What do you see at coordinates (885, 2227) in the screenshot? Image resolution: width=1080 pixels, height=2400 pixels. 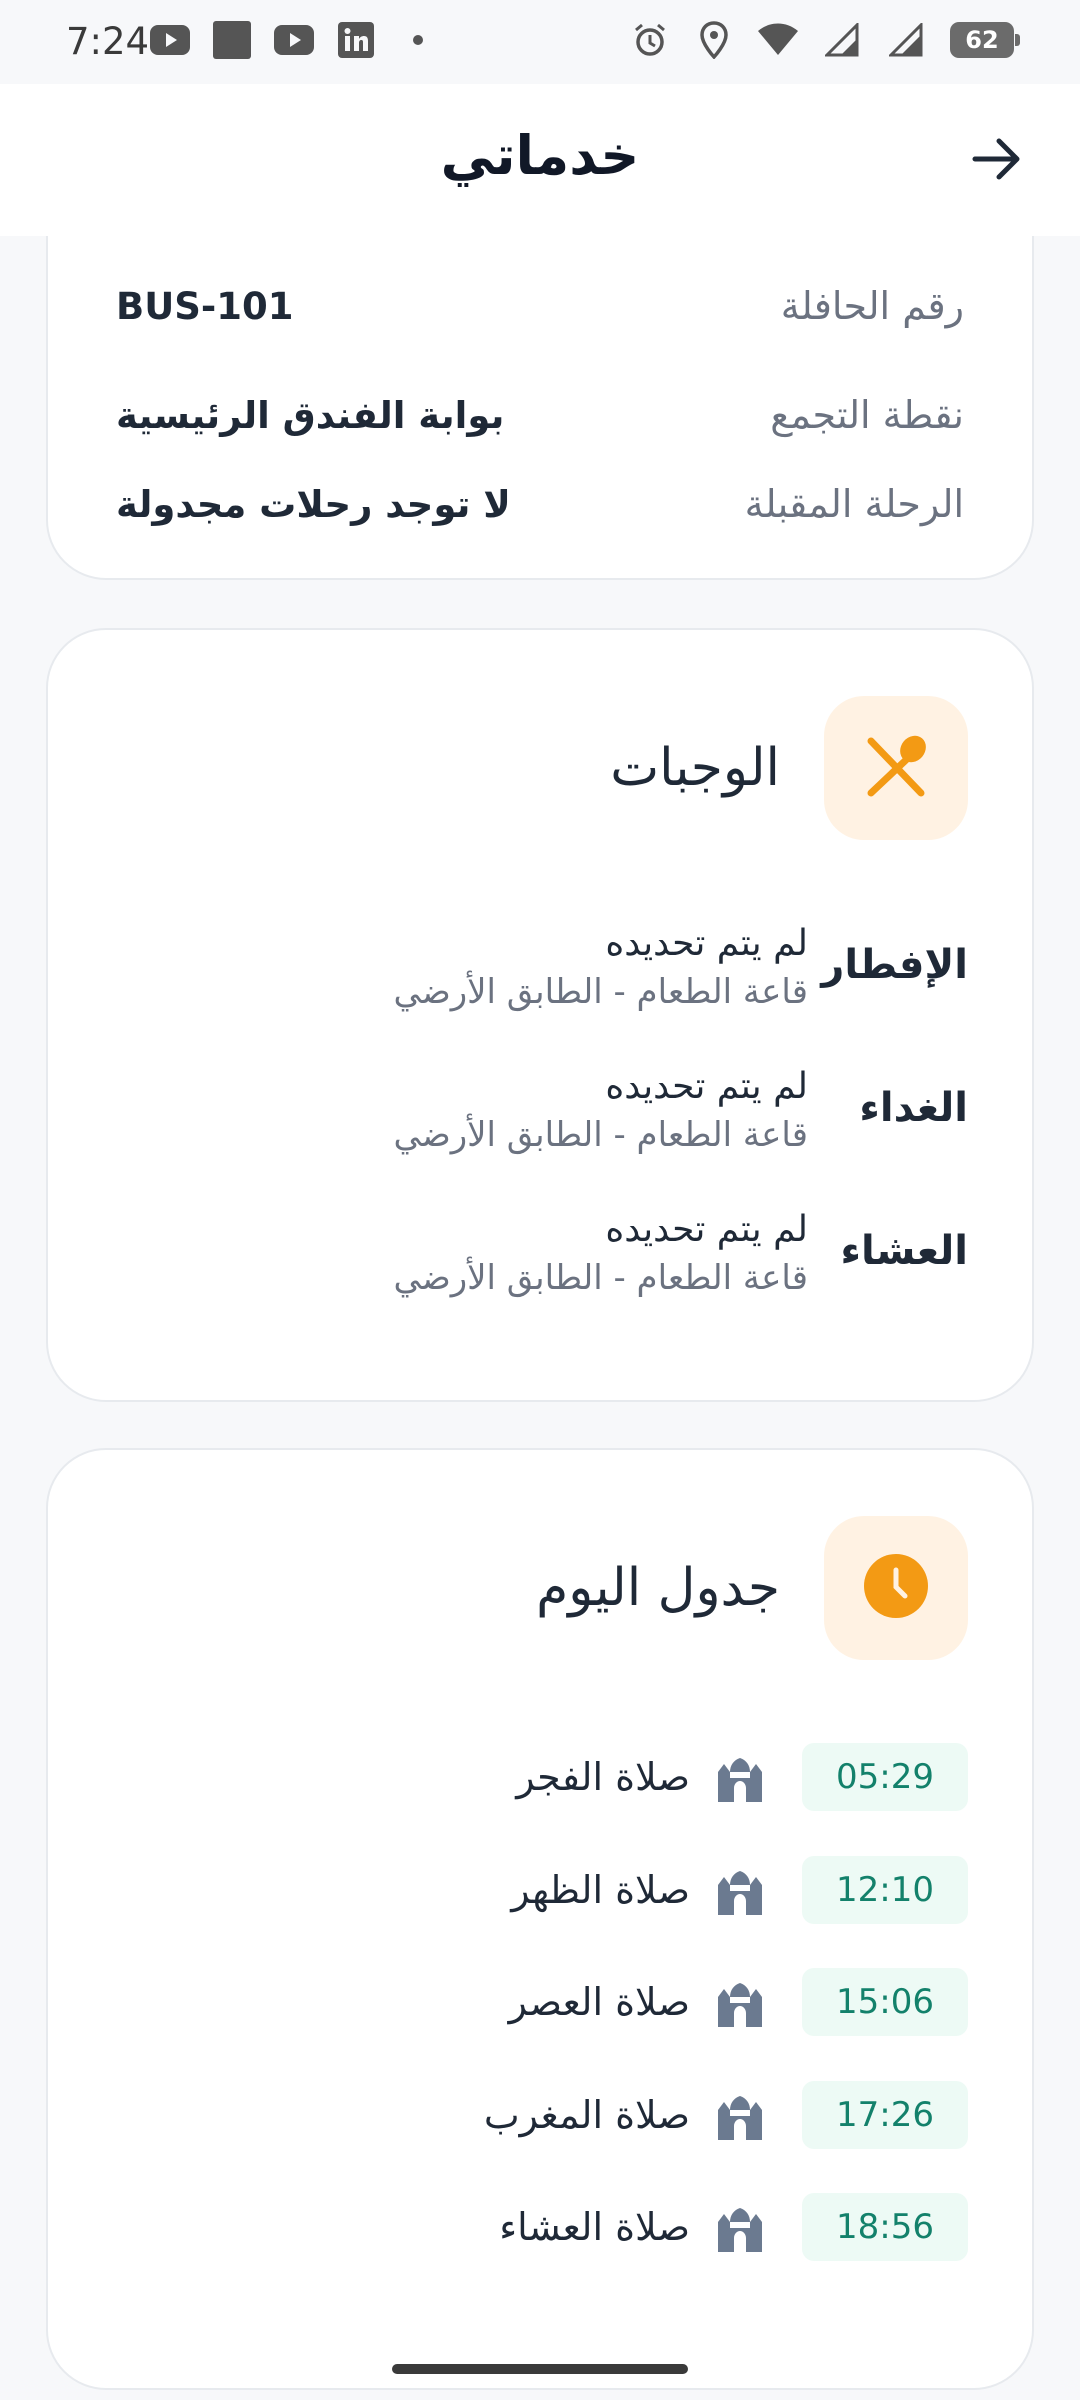 I see `prayer-time: 18:56` at bounding box center [885, 2227].